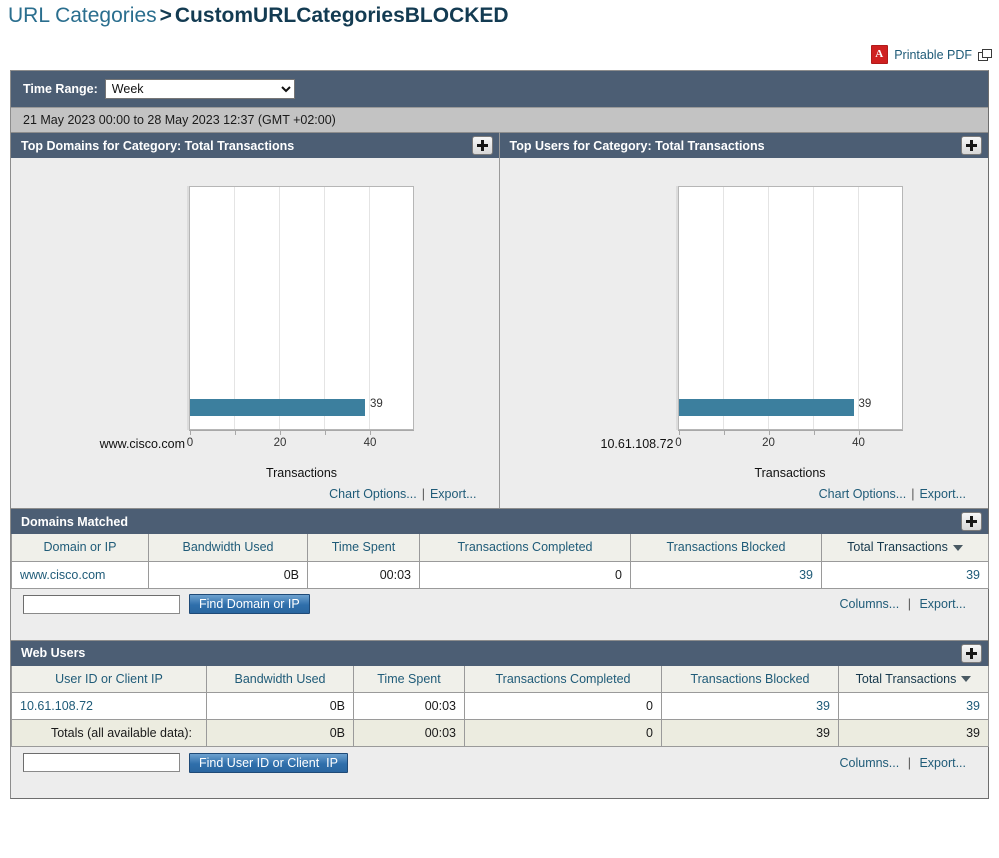 Image resolution: width=999 pixels, height=858 pixels. I want to click on time-range-select: Week, so click(199, 89).